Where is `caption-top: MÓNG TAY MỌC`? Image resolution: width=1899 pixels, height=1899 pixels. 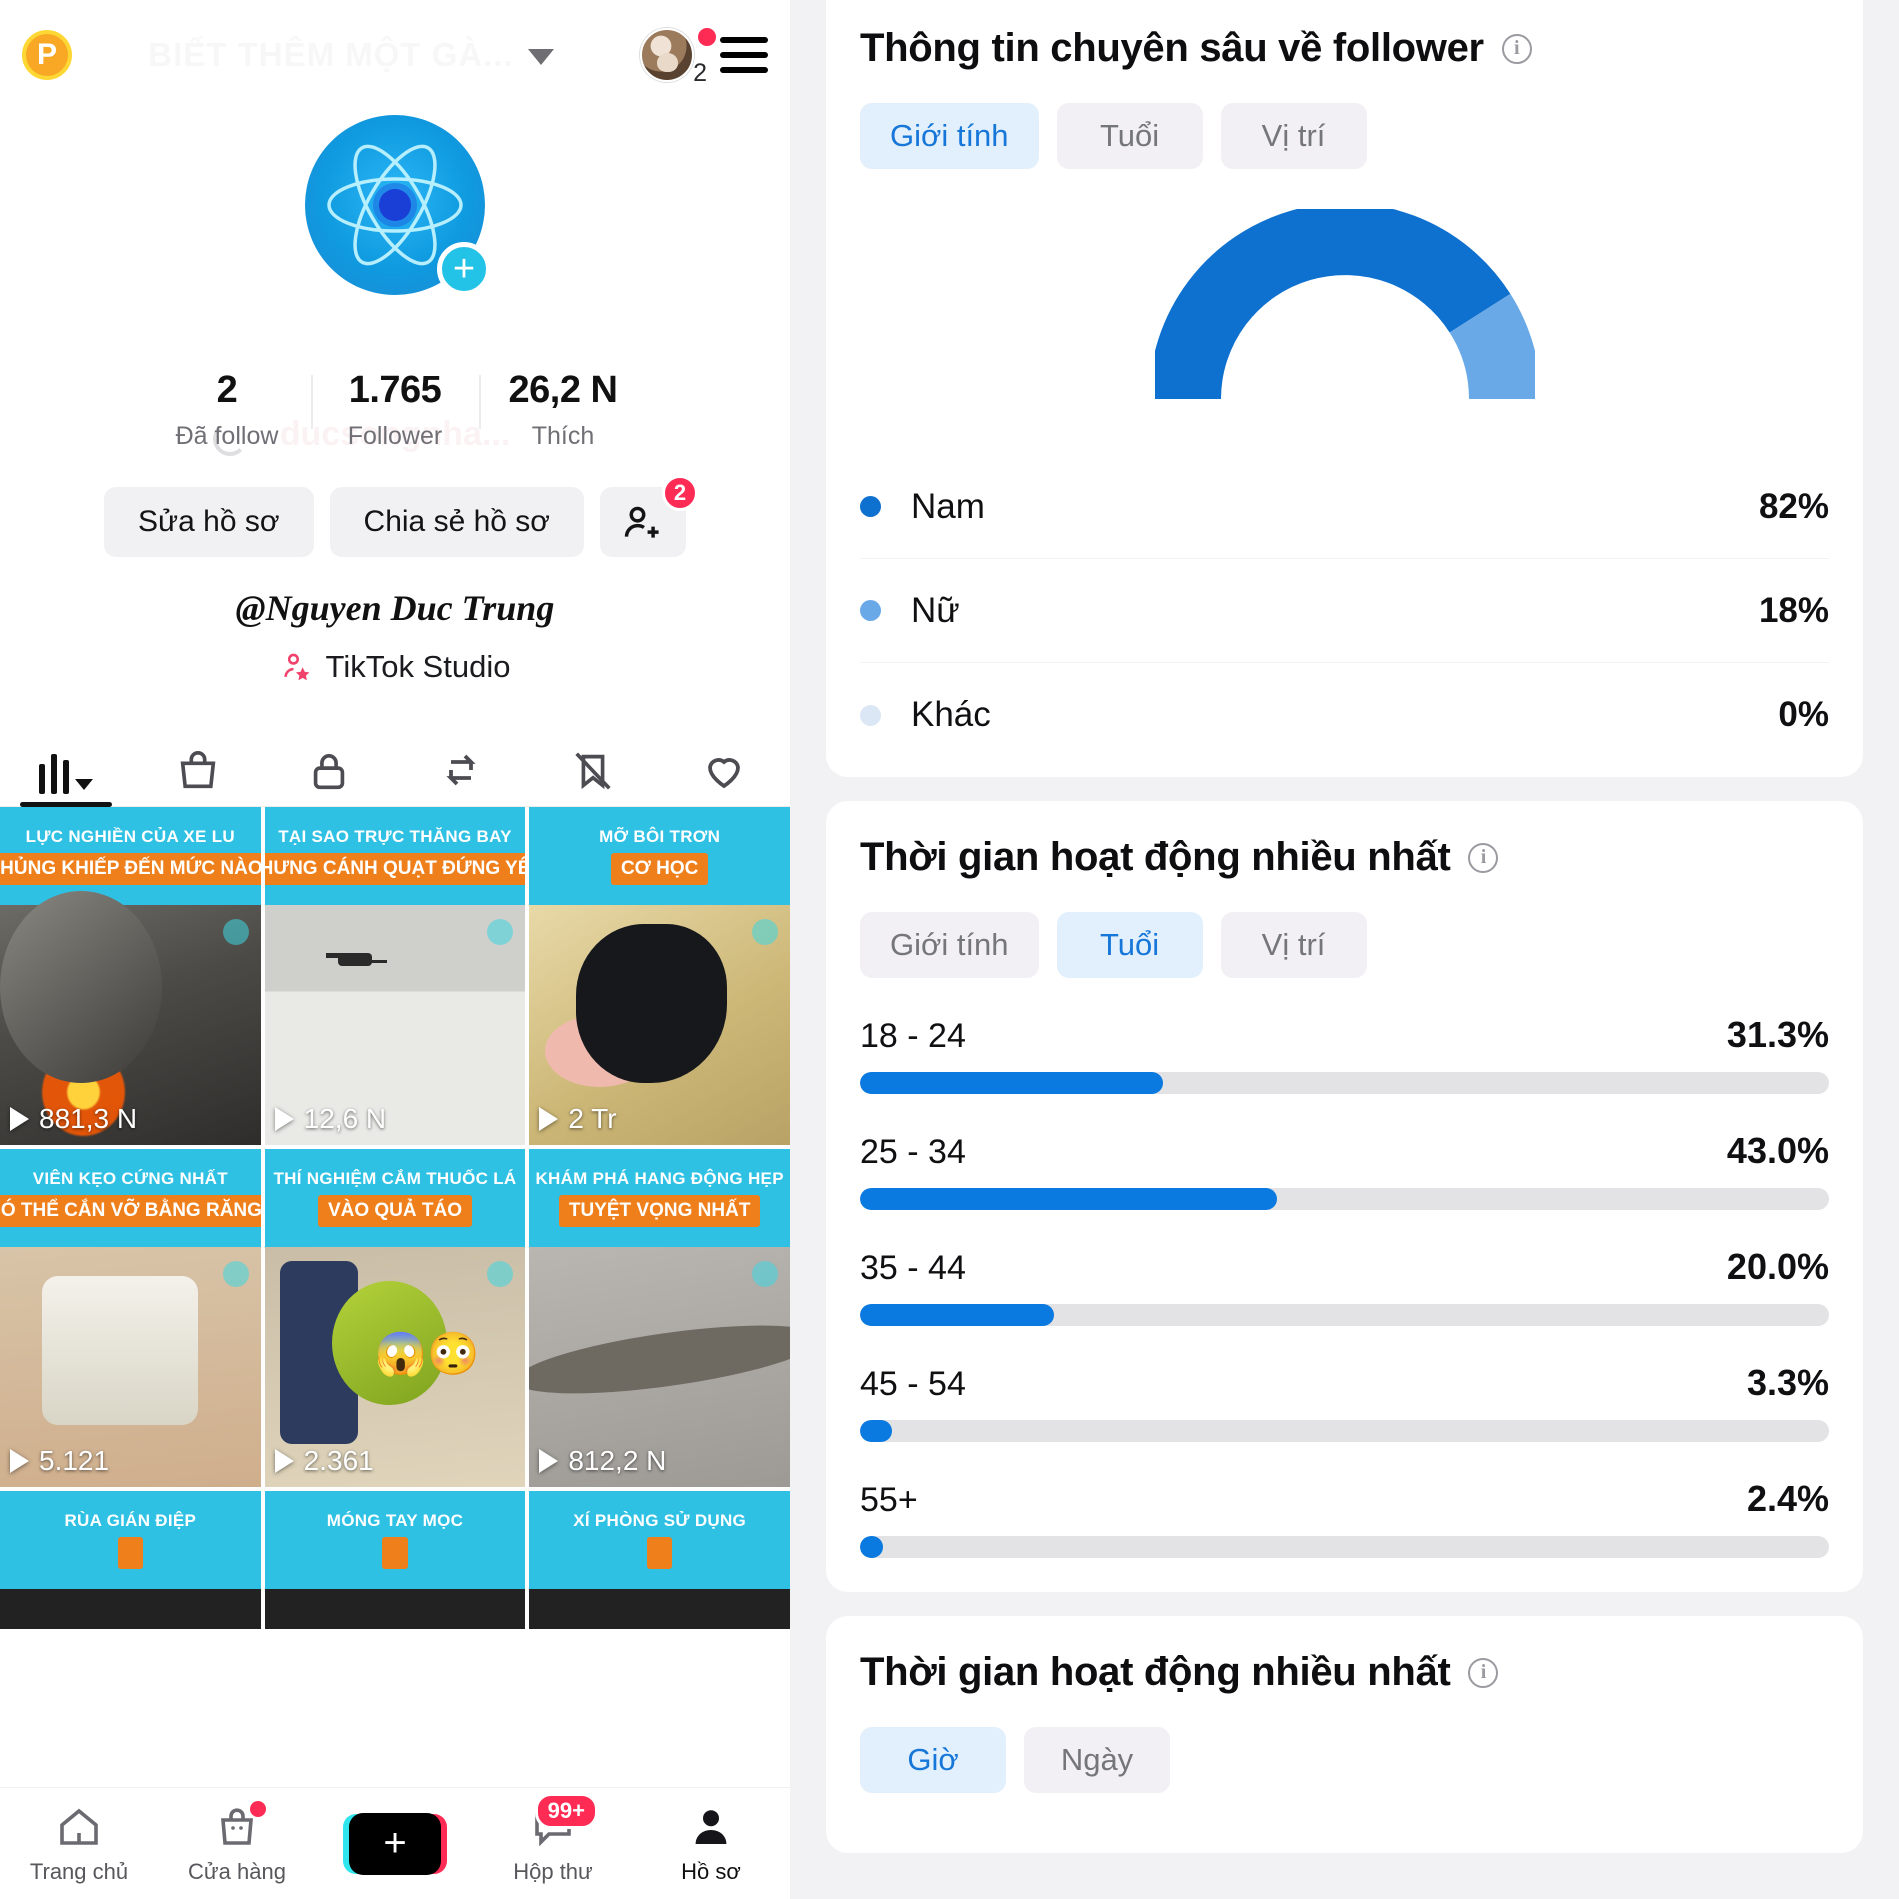 caption-top: MÓNG TAY MỌC is located at coordinates (395, 1520).